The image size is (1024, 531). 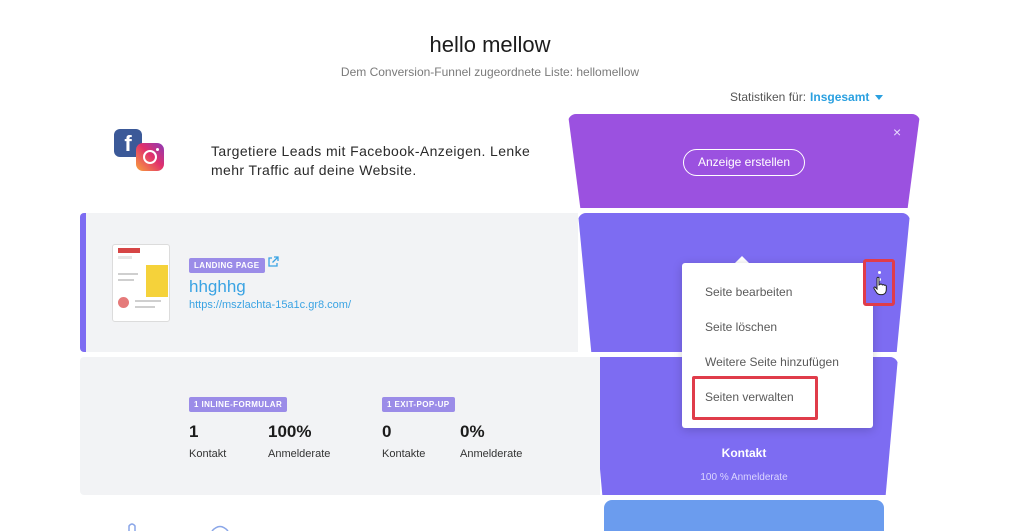 What do you see at coordinates (227, 265) in the screenshot?
I see `landing-page-badge: LANDING PAGE` at bounding box center [227, 265].